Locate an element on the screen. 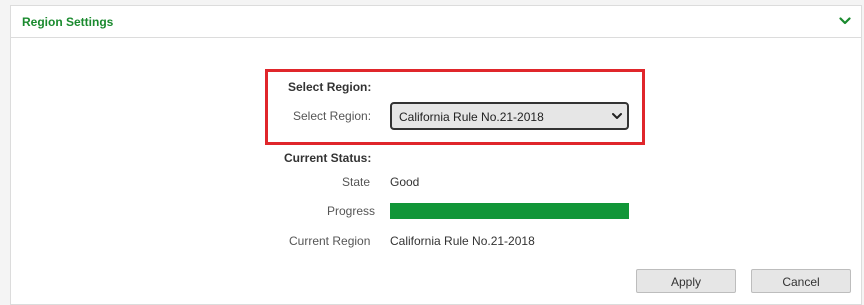 The height and width of the screenshot is (305, 864). cancel-button: Cancel is located at coordinates (801, 281).